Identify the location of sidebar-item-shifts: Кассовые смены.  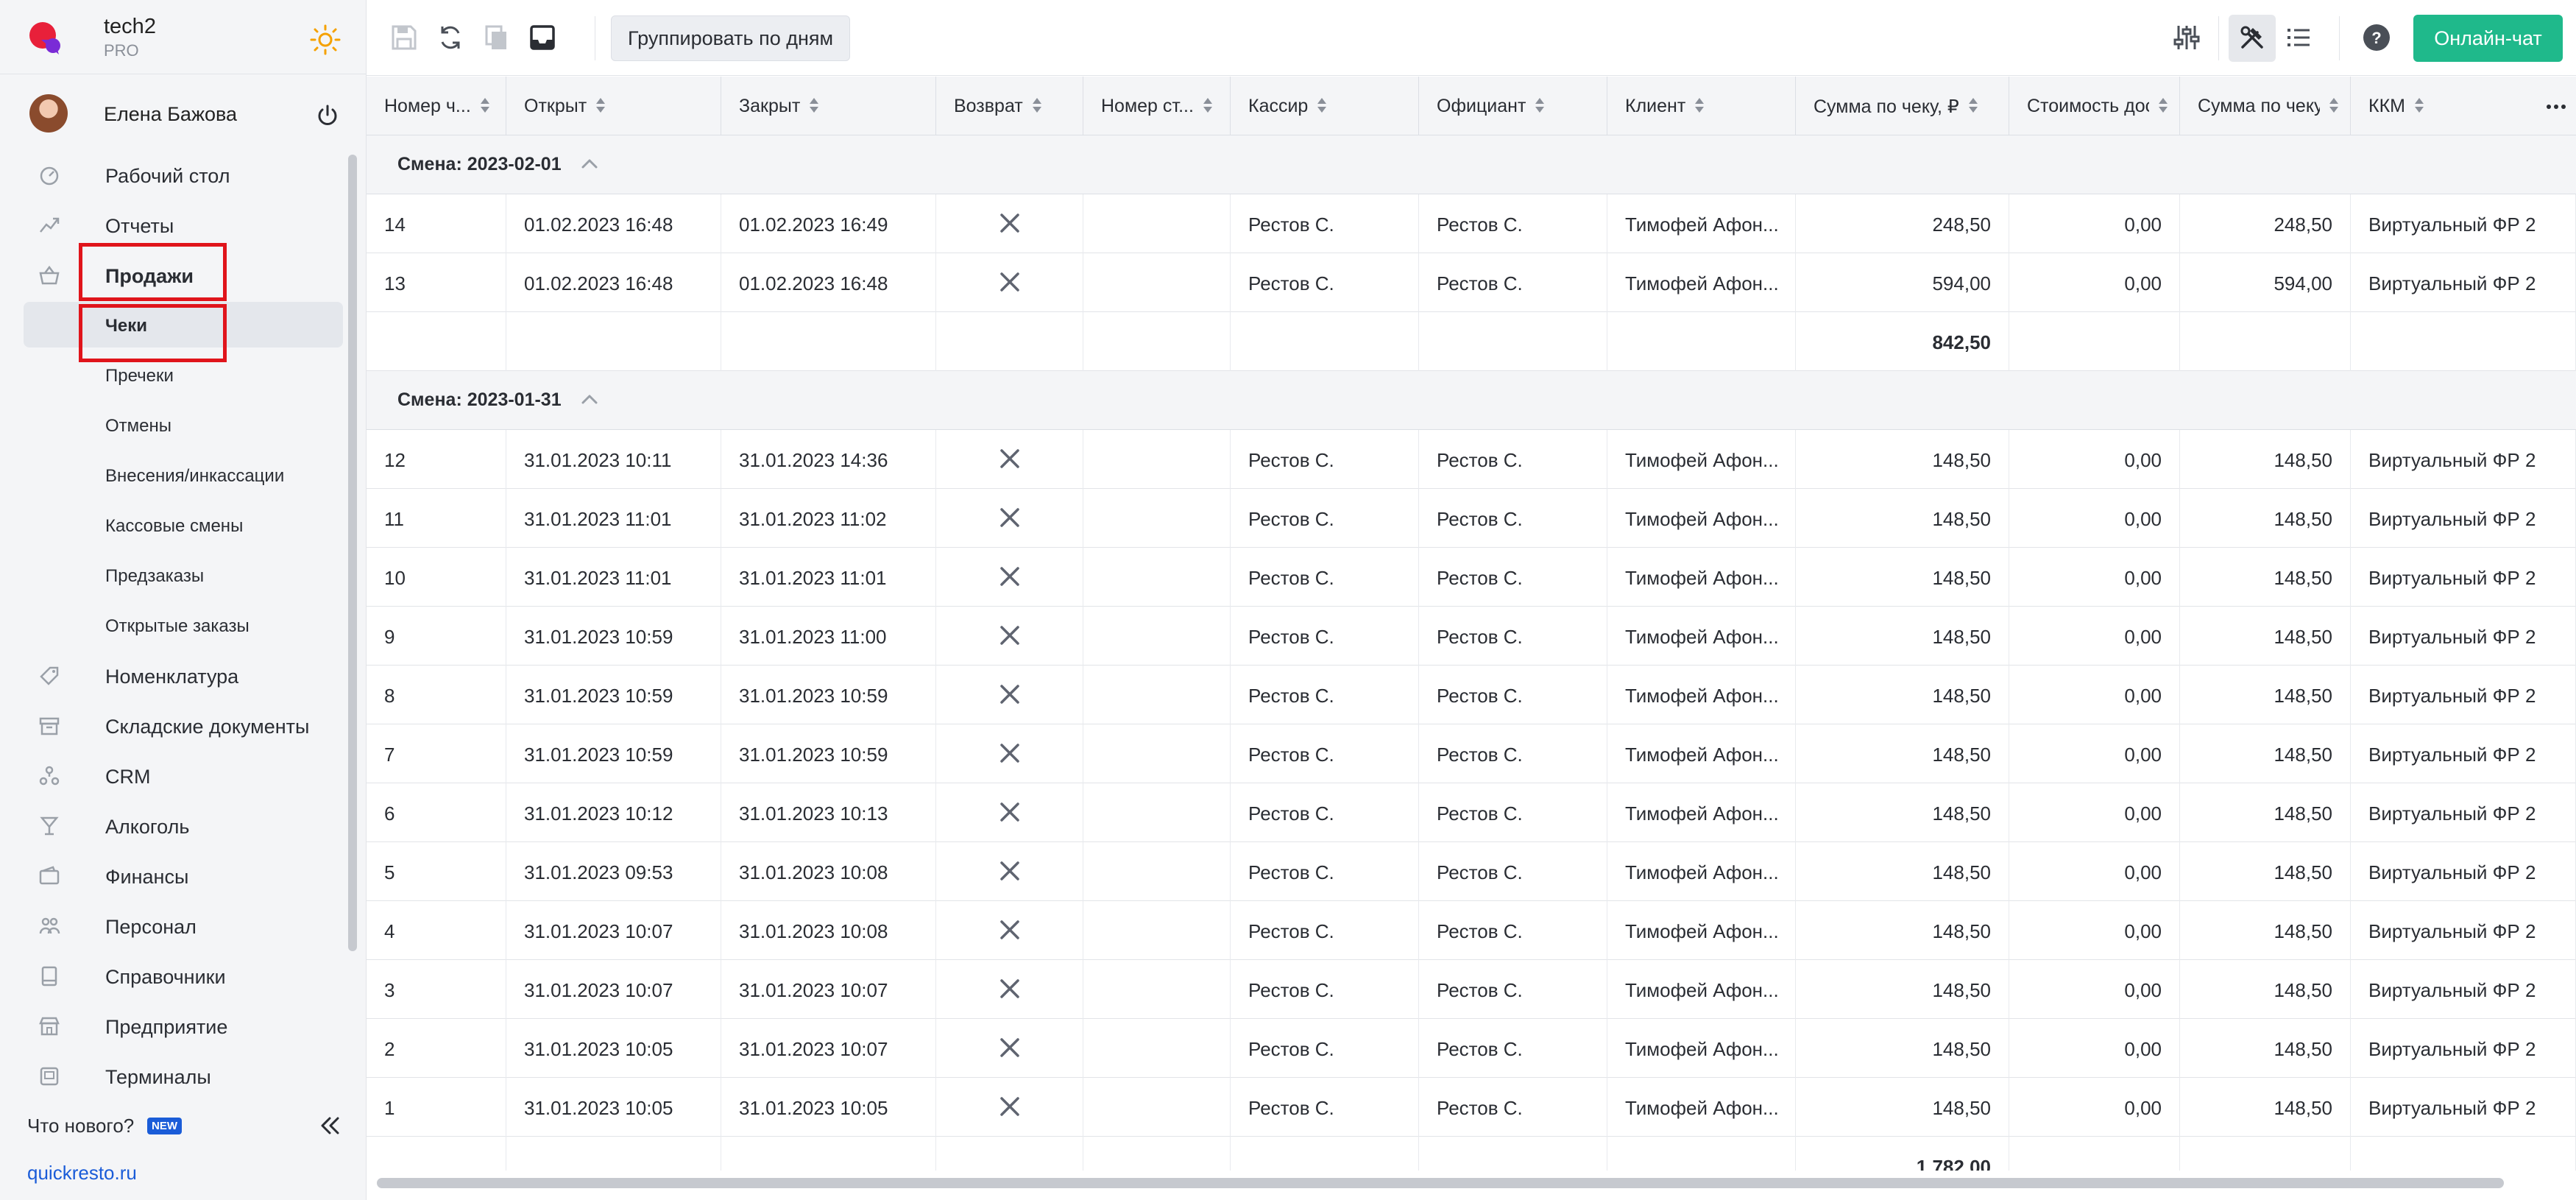
(173, 525).